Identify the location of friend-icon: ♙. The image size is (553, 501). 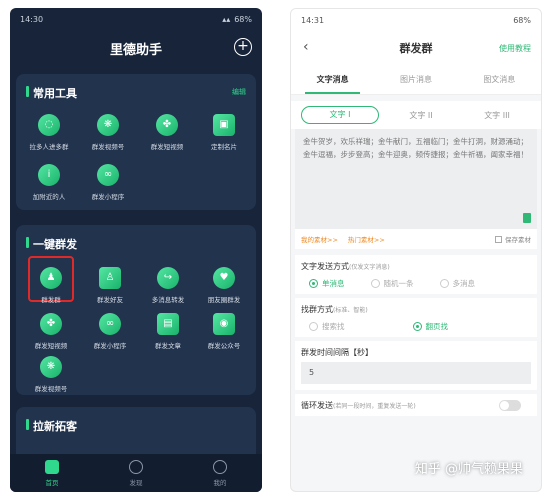
(110, 278).